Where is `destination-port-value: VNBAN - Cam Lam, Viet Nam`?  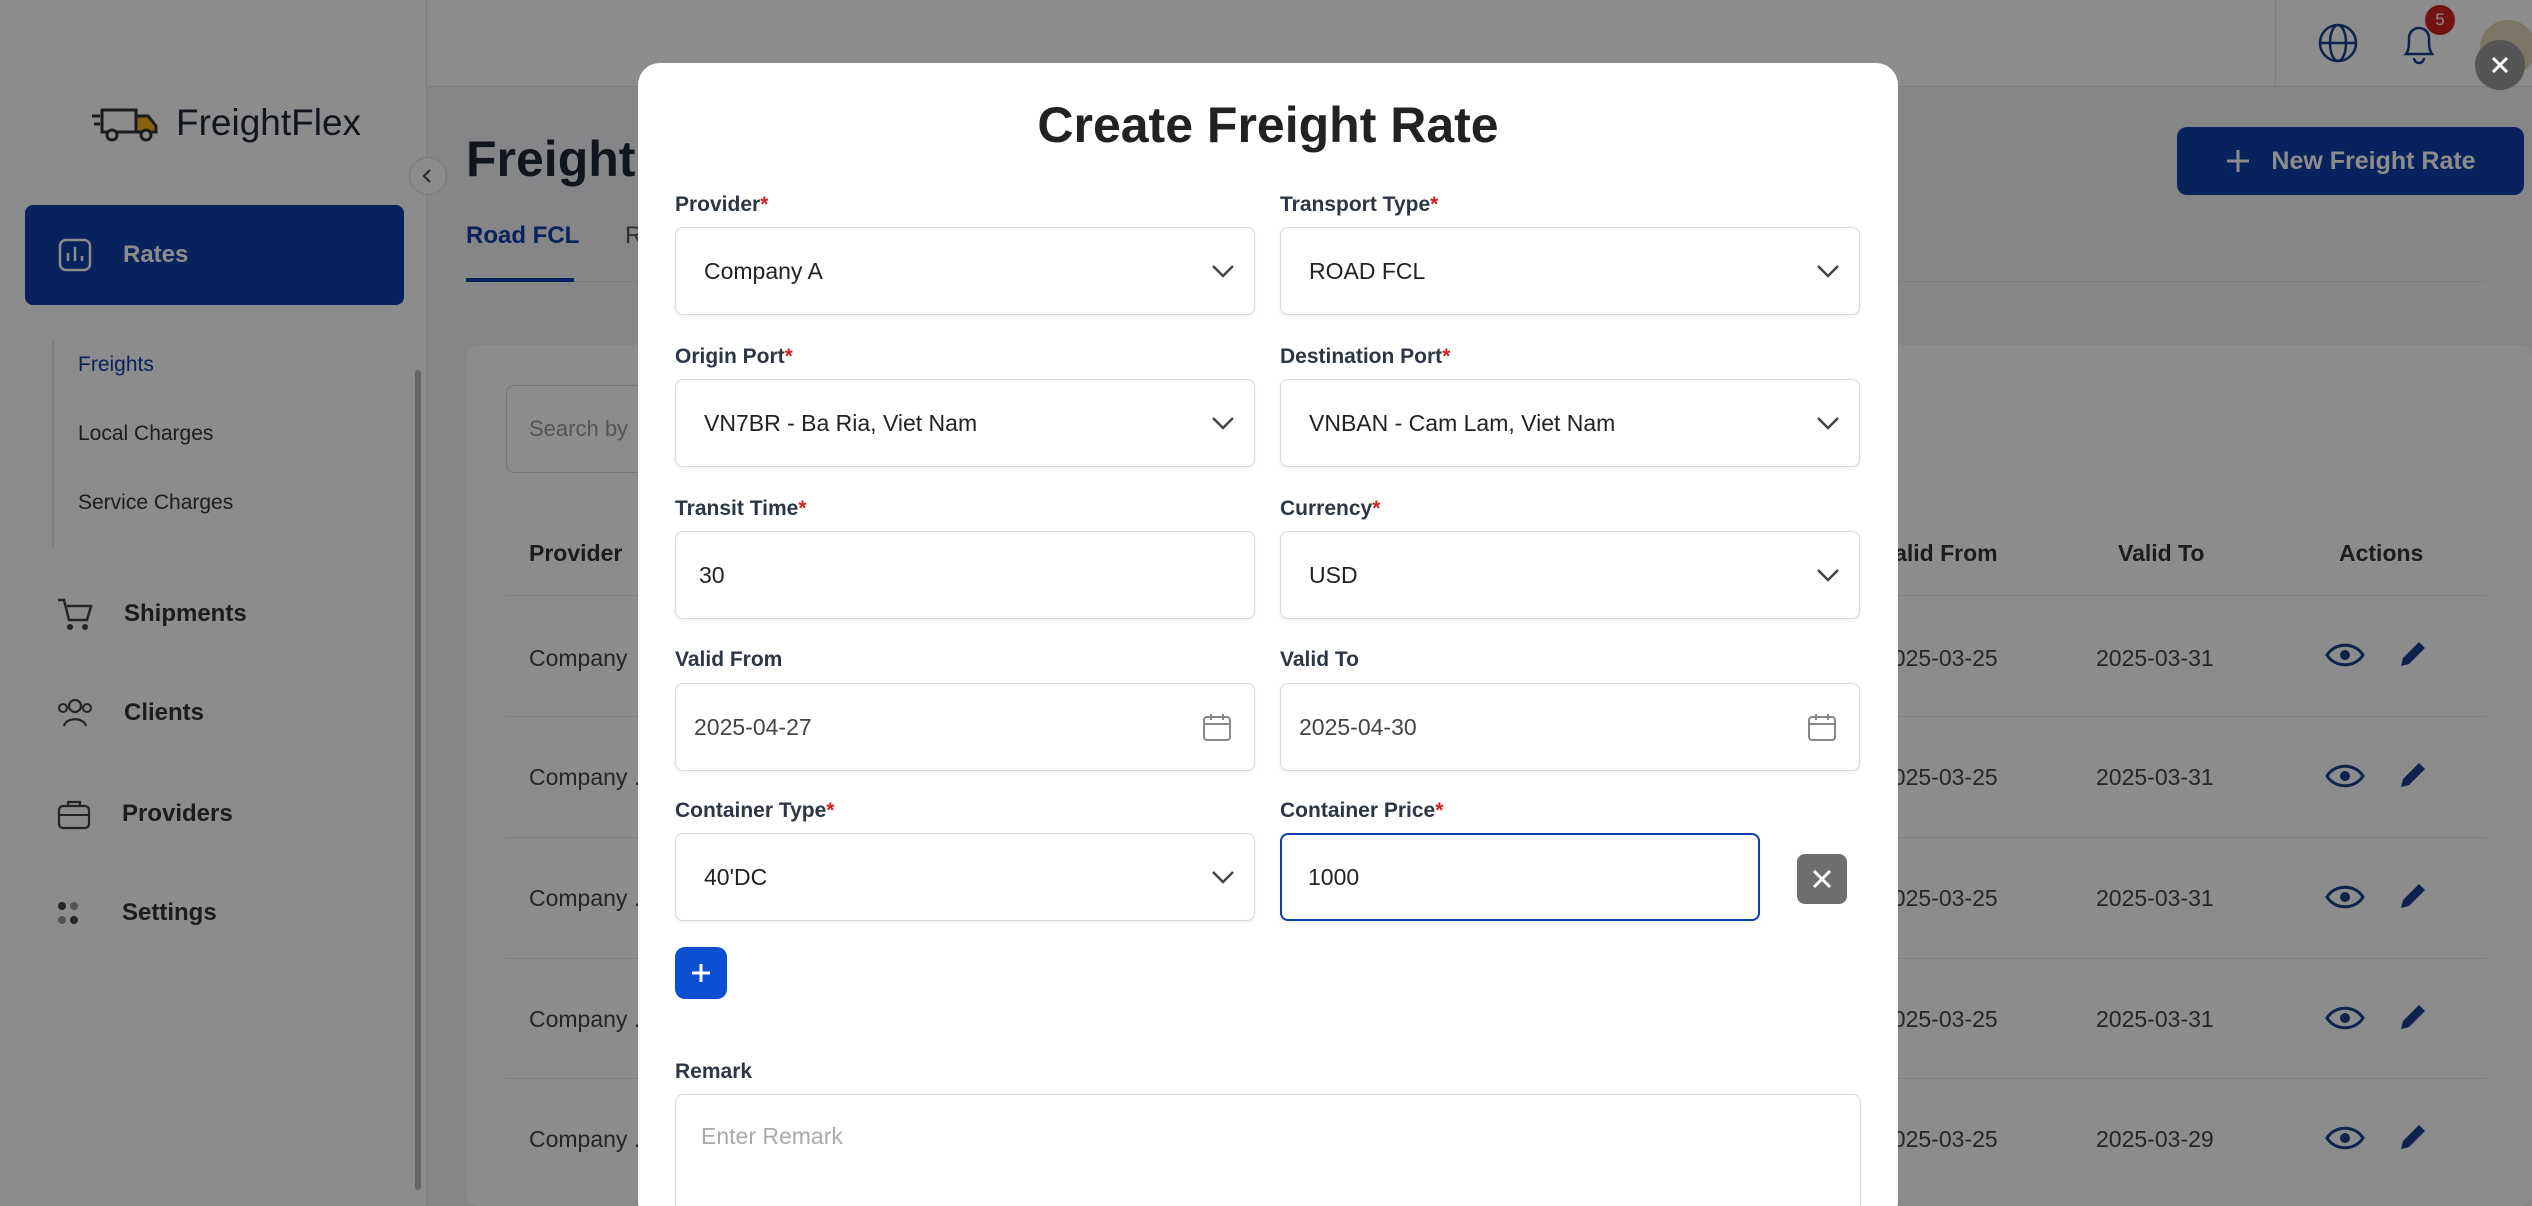
destination-port-value: VNBAN - Cam Lam, Viet Nam is located at coordinates (1462, 422).